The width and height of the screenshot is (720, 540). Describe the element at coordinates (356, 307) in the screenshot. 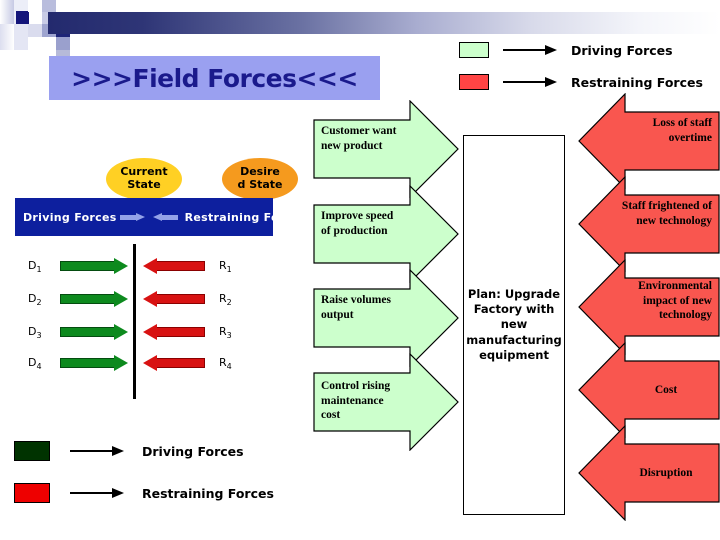

I see `driving-arrow-label: Raise volumes output` at that location.